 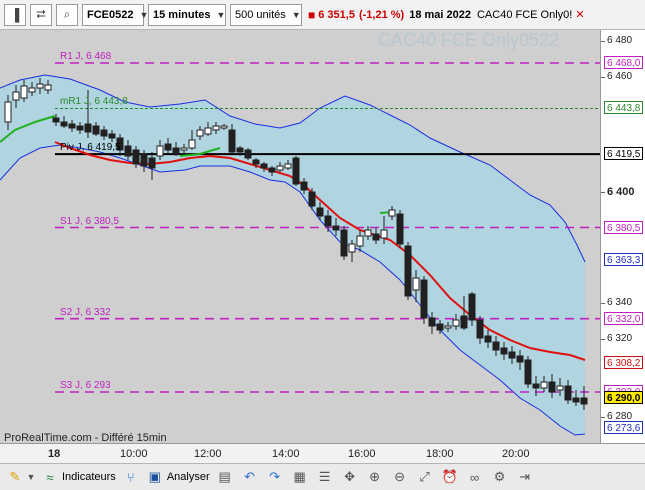 What do you see at coordinates (67, 14) in the screenshot?
I see `zoom-icon: ⌕` at bounding box center [67, 14].